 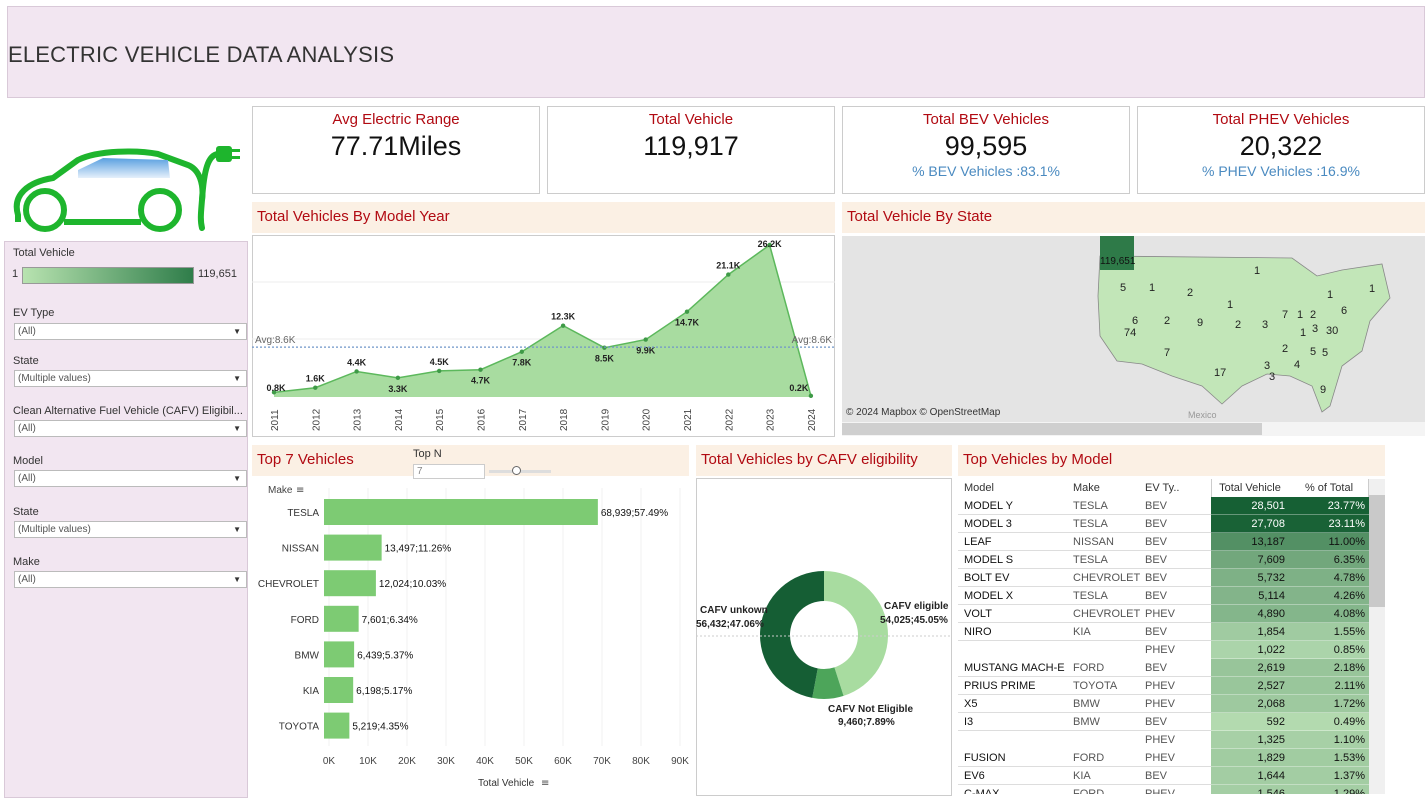 I want to click on donut-slice, so click(x=792, y=634).